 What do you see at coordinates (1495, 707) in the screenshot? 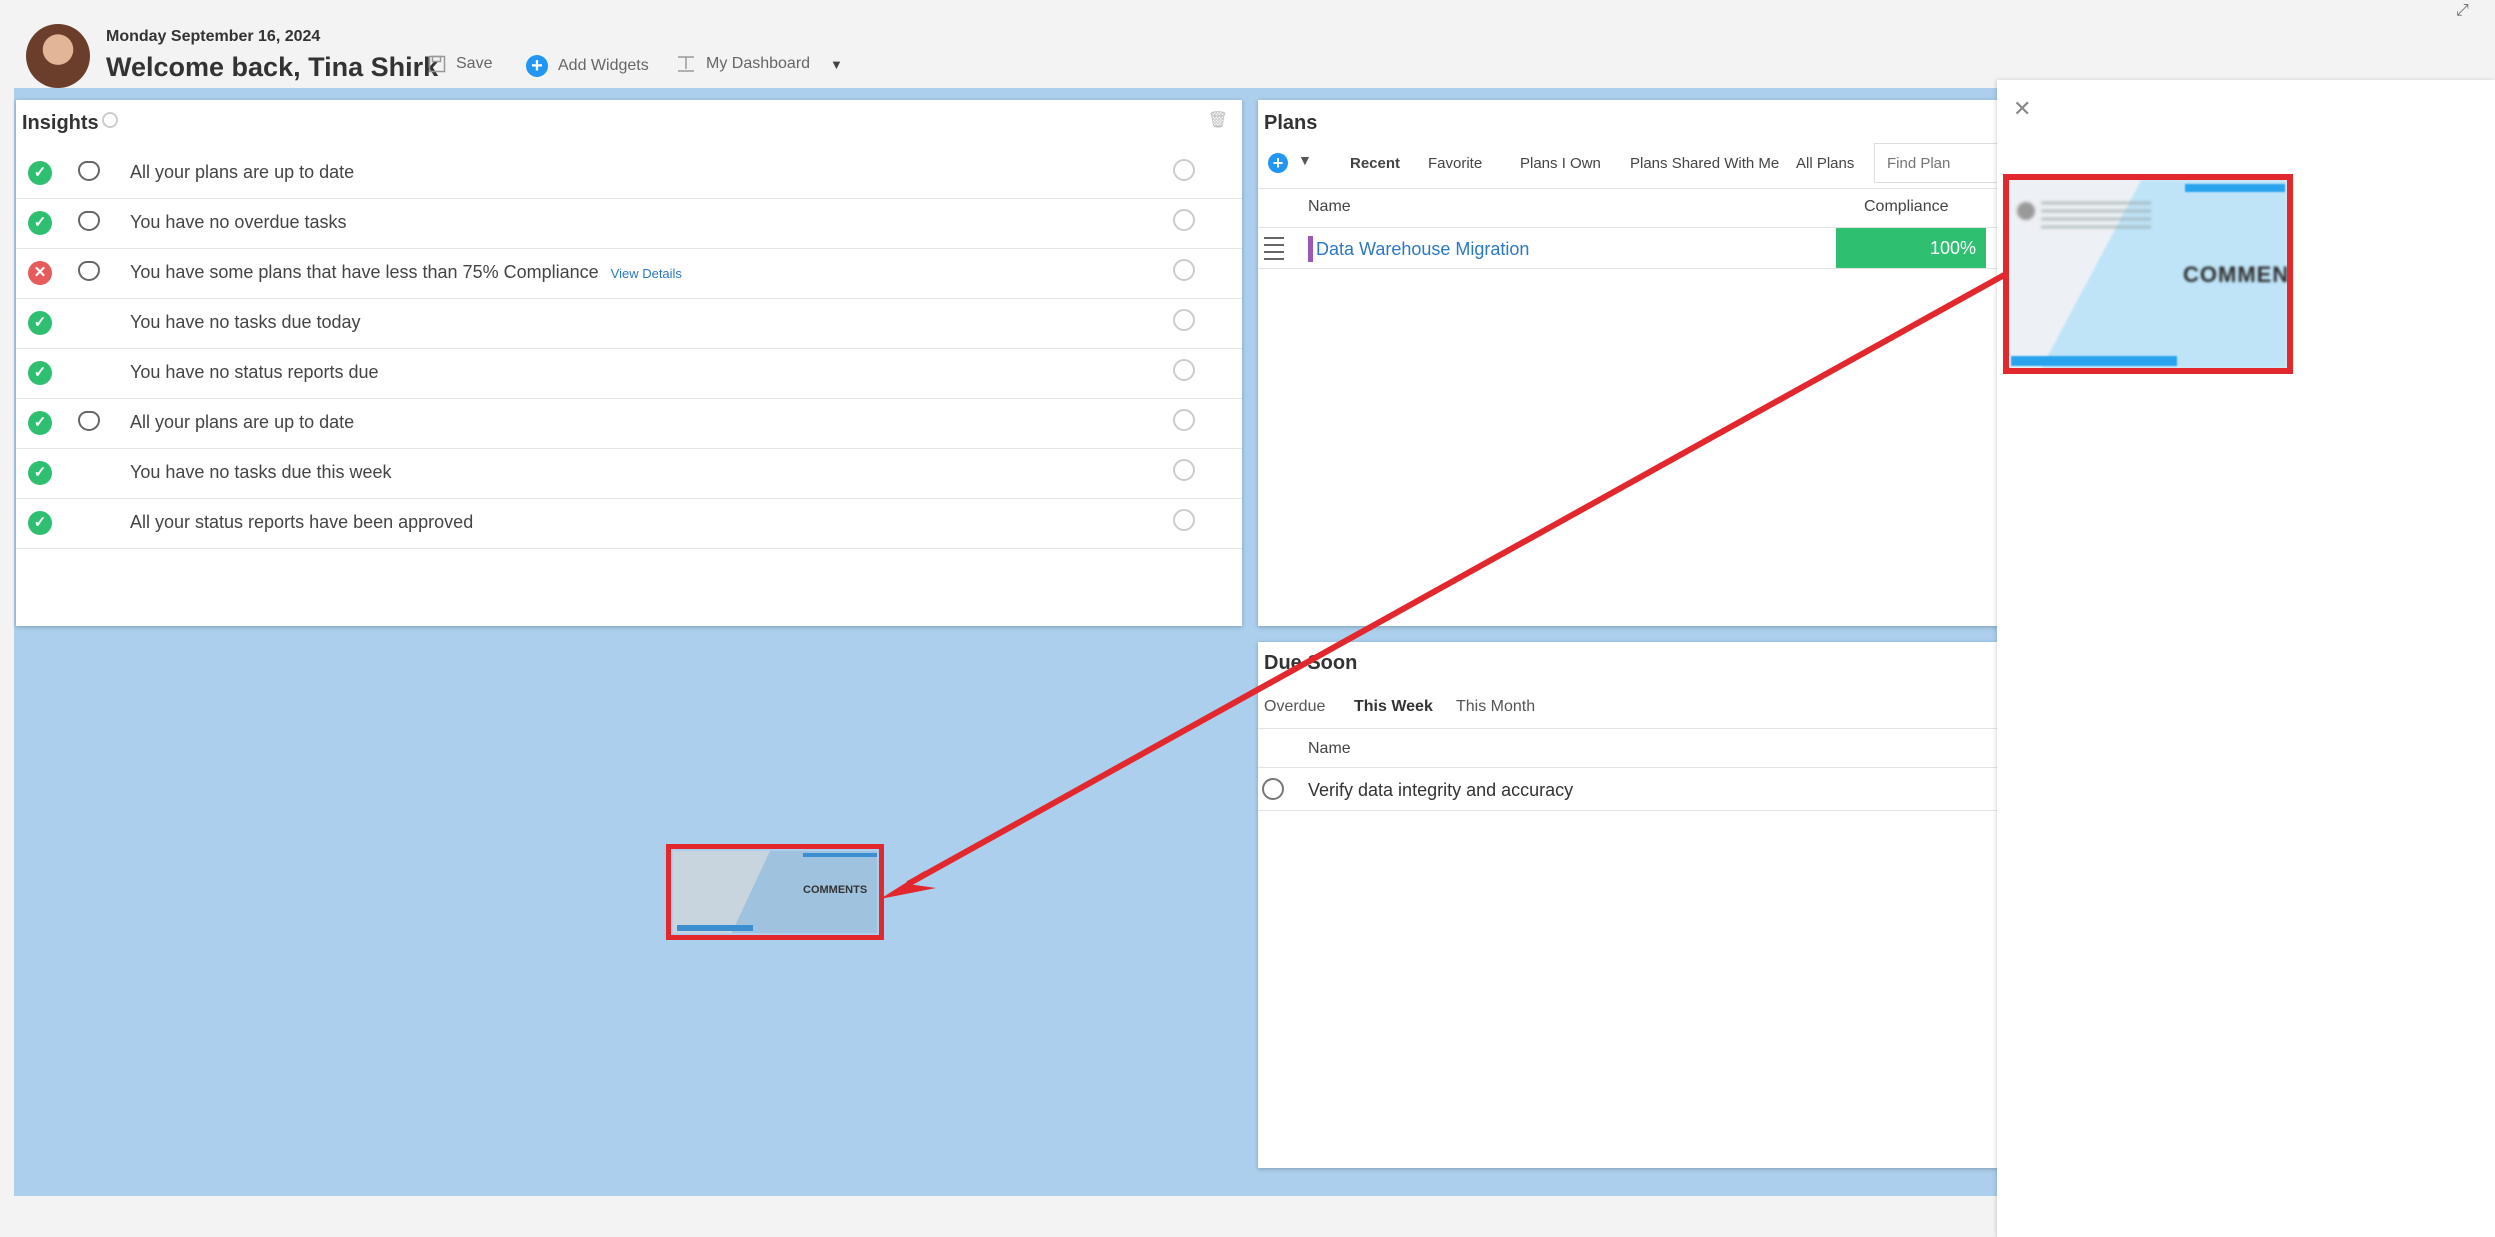
I see `tab-this-month: This Month` at bounding box center [1495, 707].